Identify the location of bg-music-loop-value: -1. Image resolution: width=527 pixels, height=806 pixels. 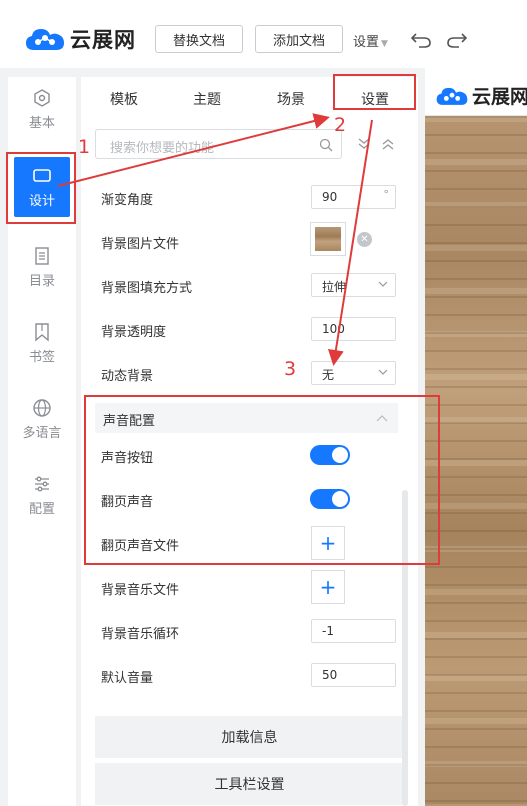
(328, 631).